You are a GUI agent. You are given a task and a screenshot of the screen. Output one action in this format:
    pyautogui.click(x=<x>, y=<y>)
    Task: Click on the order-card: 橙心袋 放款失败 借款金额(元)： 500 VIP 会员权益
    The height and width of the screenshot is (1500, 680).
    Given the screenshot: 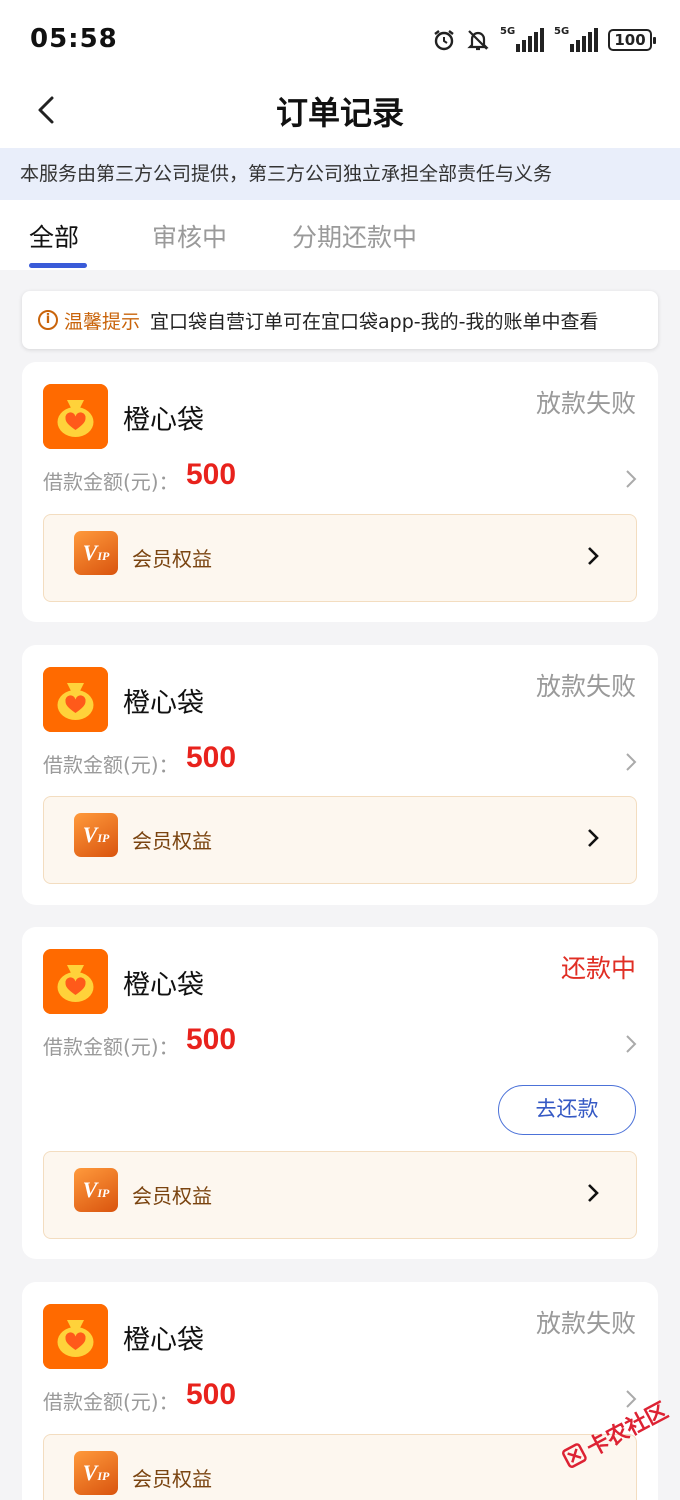 What is the action you would take?
    pyautogui.click(x=340, y=1391)
    